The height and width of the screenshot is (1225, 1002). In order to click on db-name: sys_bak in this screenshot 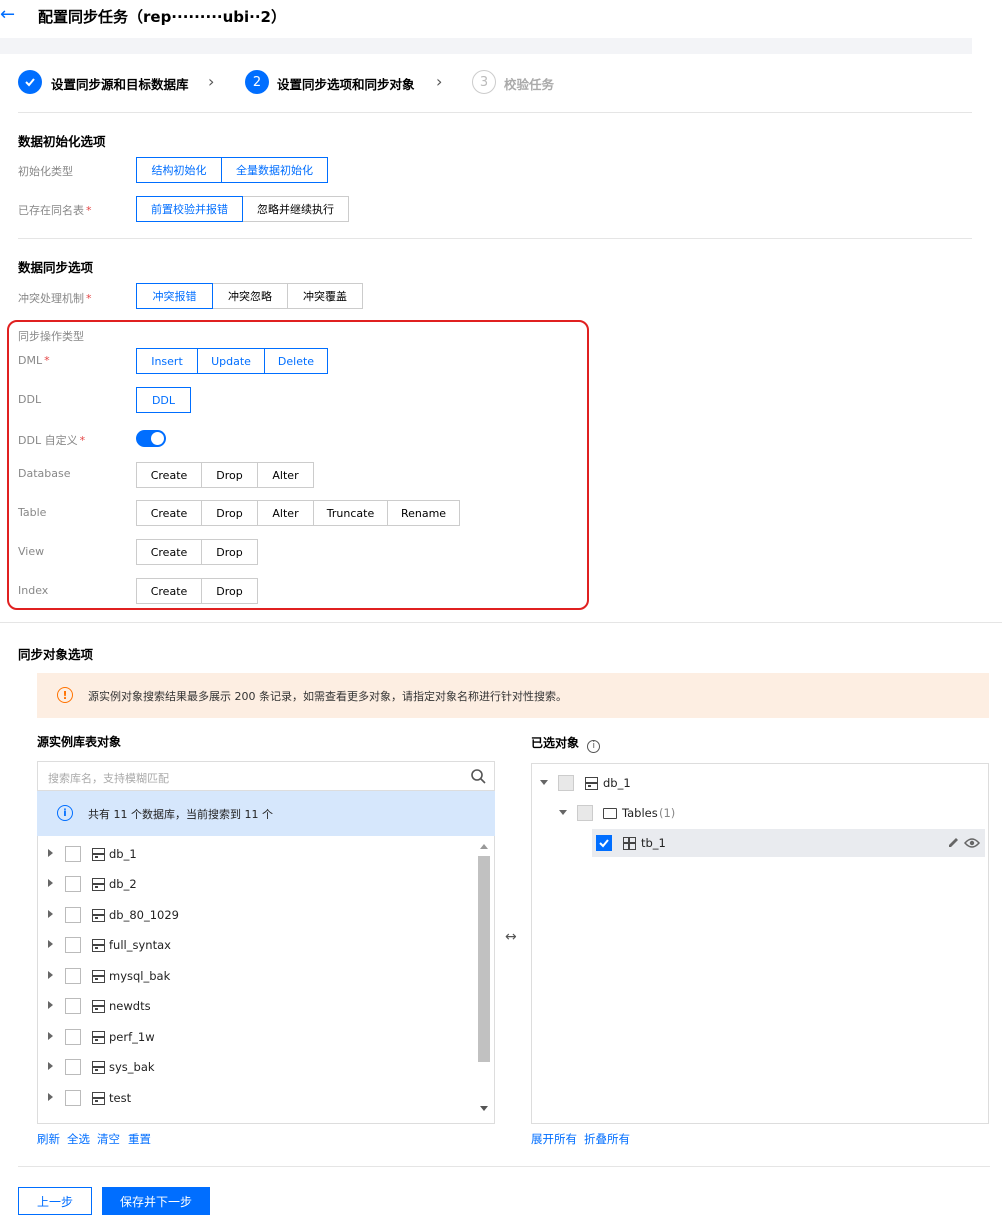, I will do `click(132, 1067)`.